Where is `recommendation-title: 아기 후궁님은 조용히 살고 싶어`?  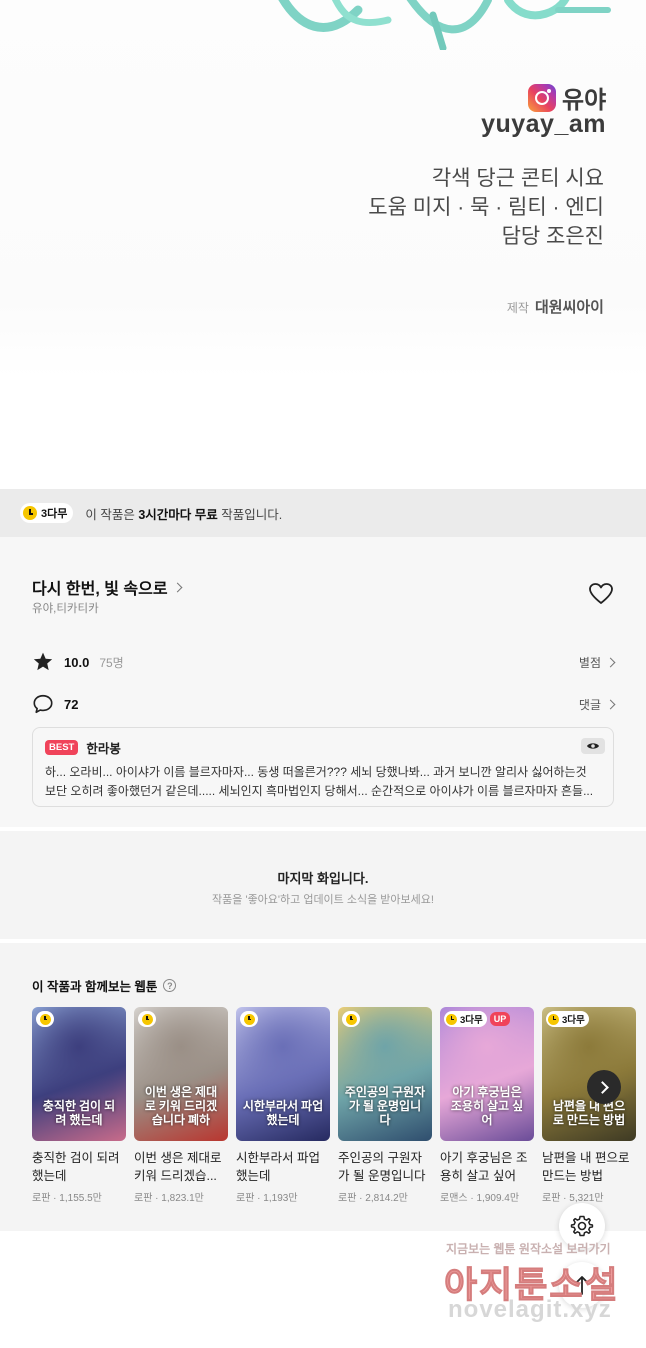
recommendation-title: 아기 후궁님은 조용히 살고 싶어 is located at coordinates (487, 1167).